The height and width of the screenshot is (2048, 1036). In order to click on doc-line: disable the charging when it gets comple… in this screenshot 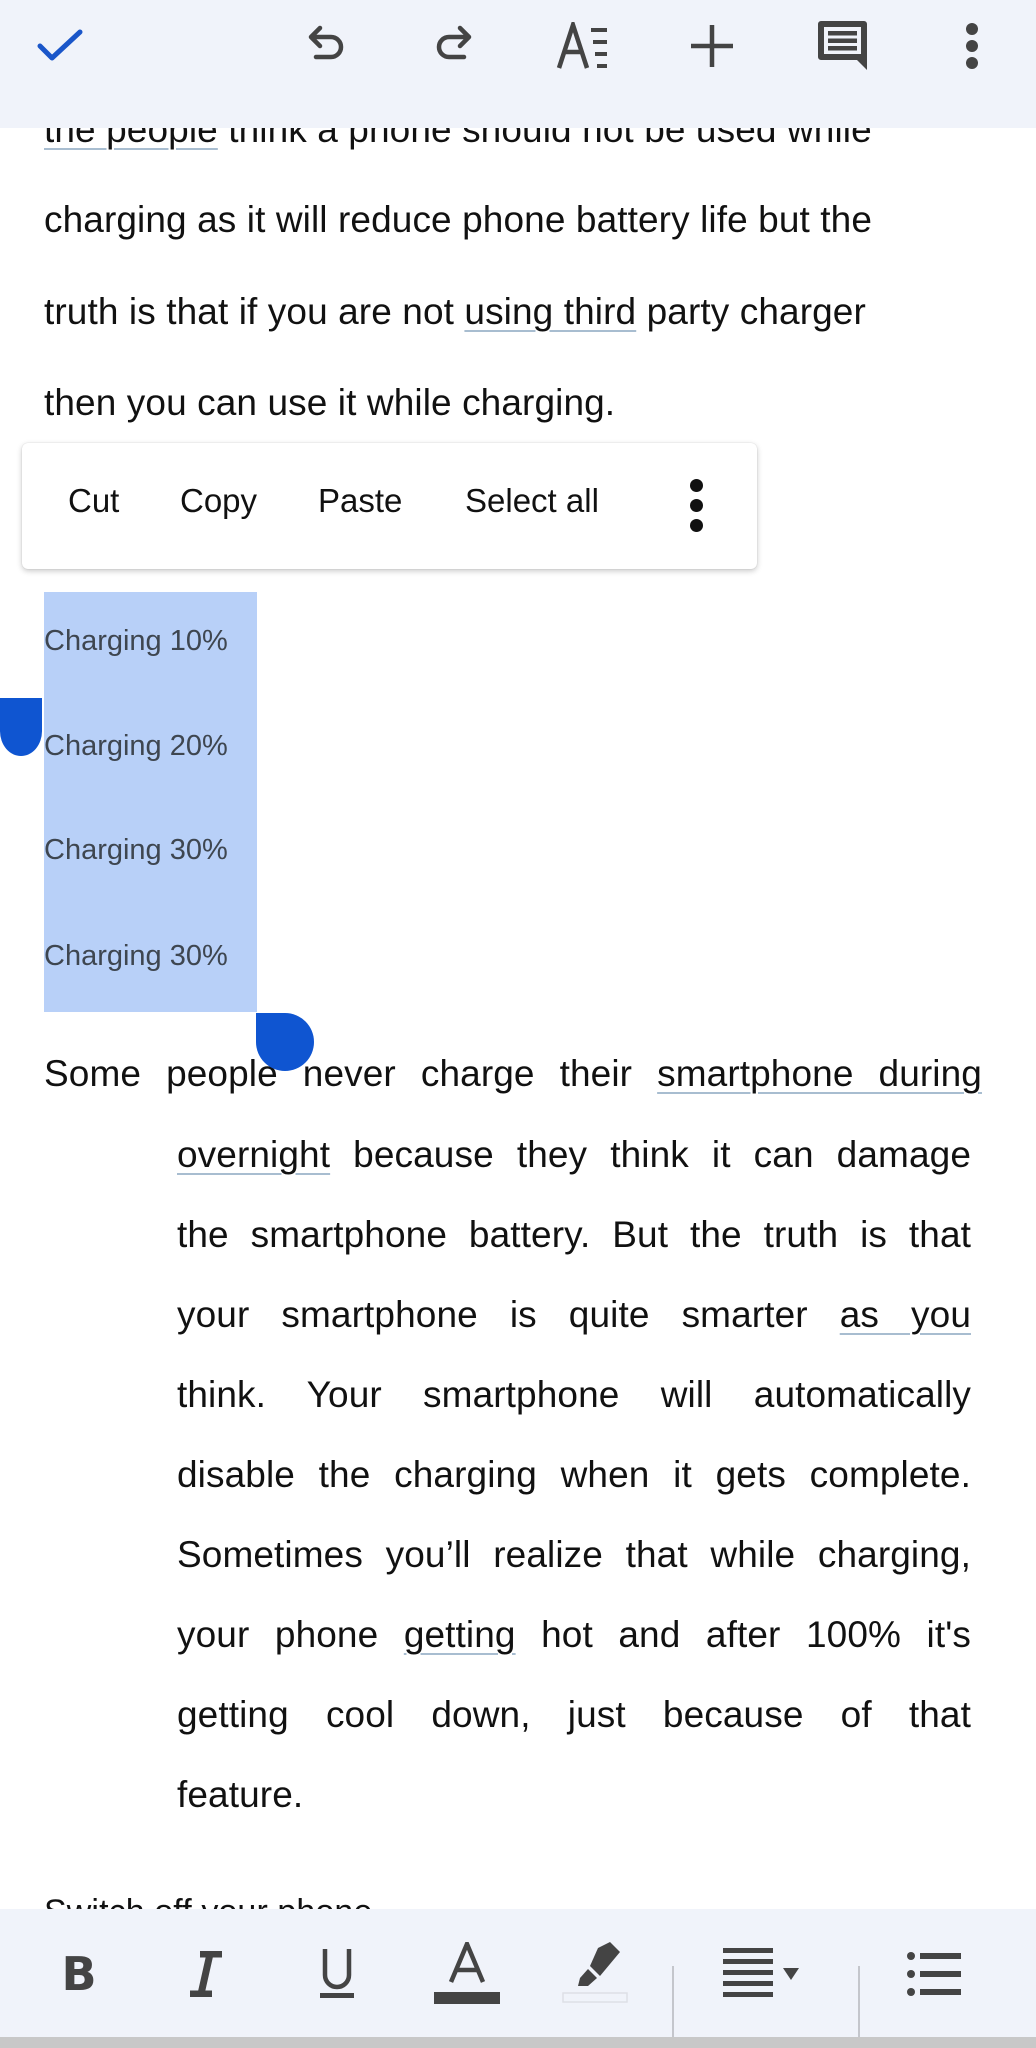, I will do `click(574, 1474)`.